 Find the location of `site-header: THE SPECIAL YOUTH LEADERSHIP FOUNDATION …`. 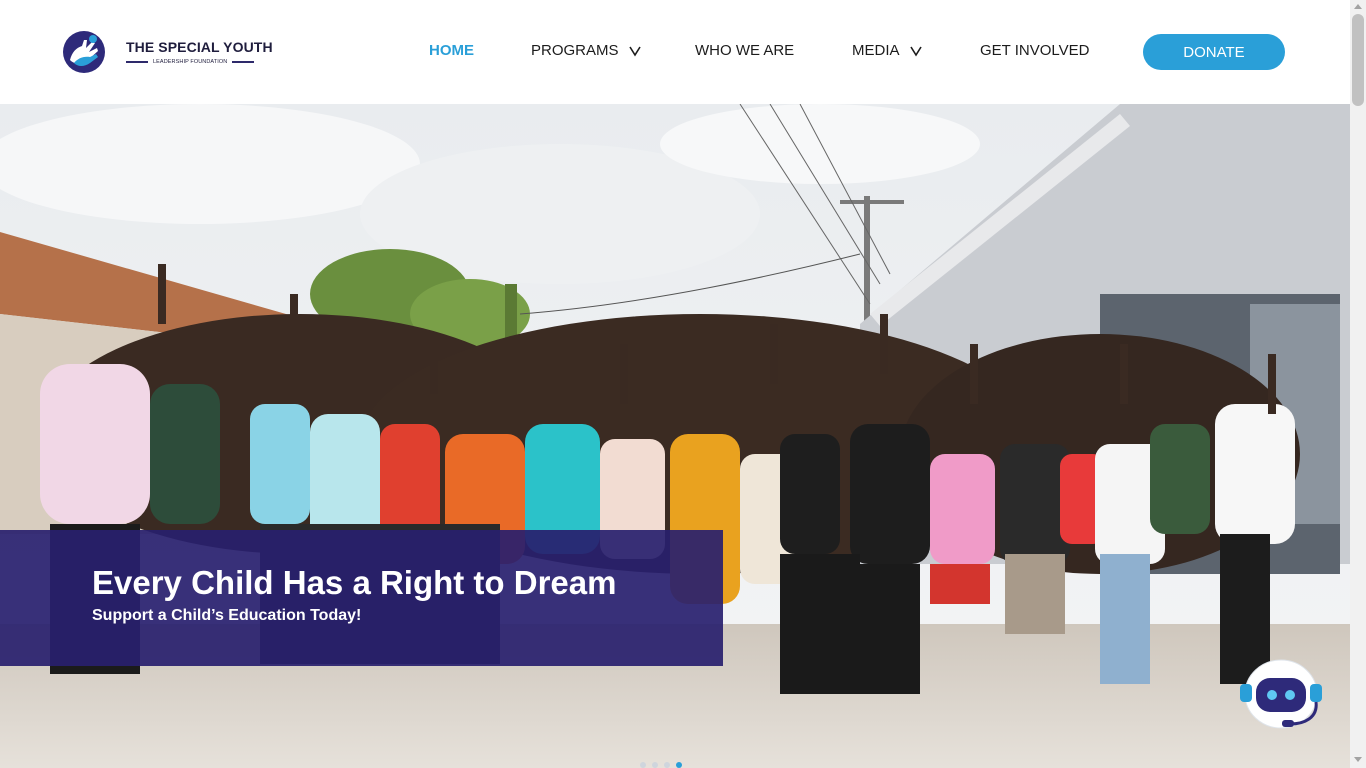

site-header: THE SPECIAL YOUTH LEADERSHIP FOUNDATION … is located at coordinates (675, 52).